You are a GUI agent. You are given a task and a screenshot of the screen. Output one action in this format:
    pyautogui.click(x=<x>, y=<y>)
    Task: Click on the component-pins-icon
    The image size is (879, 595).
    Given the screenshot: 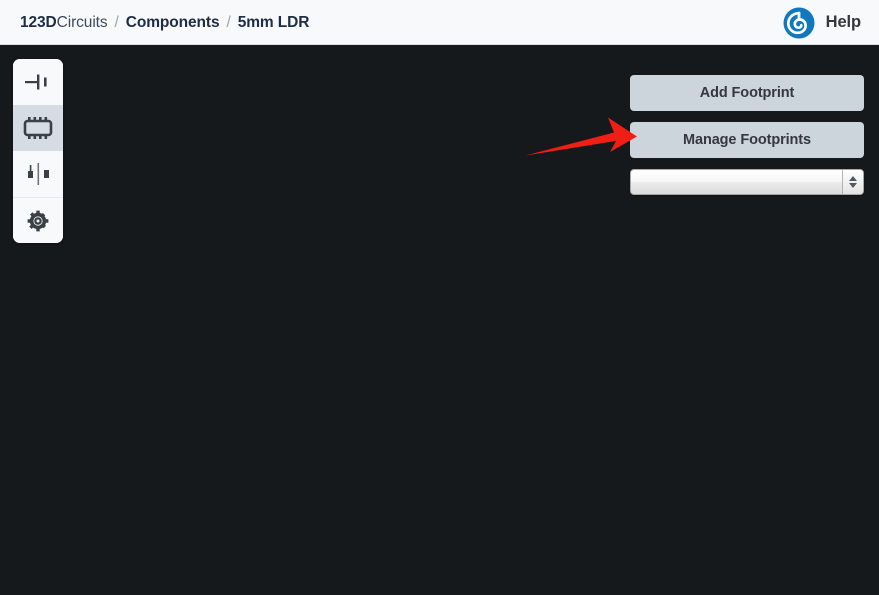 What is the action you would take?
    pyautogui.click(x=38, y=174)
    